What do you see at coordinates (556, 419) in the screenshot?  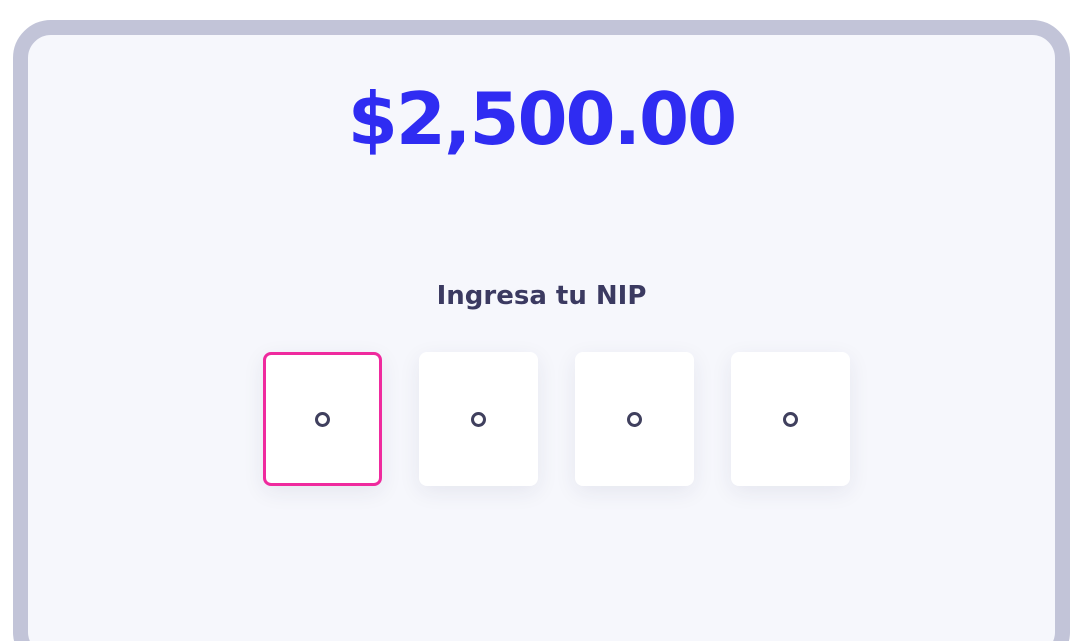 I see `pin-input-row` at bounding box center [556, 419].